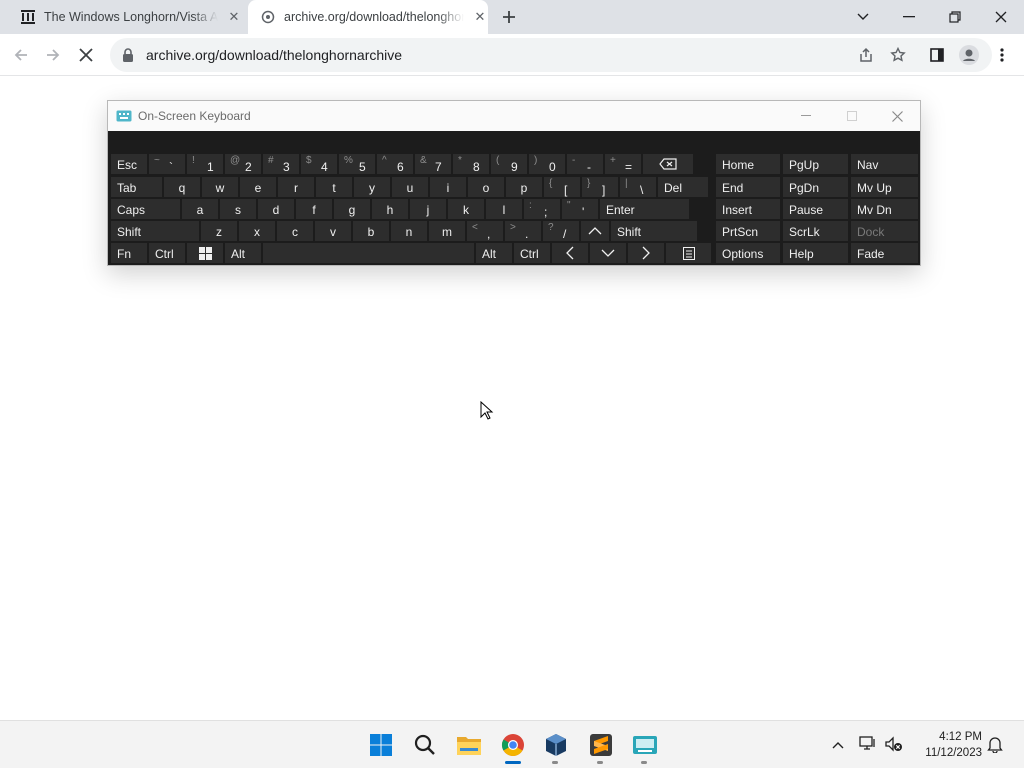 This screenshot has width=1024, height=768. What do you see at coordinates (909, 17) in the screenshot?
I see `minimize-button` at bounding box center [909, 17].